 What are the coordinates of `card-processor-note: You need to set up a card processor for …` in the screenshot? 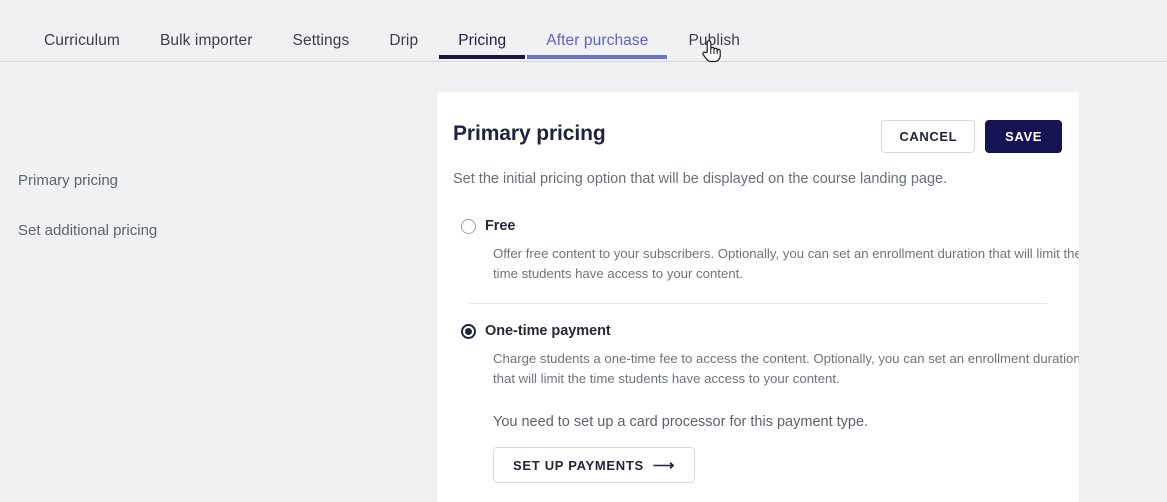 It's located at (681, 422).